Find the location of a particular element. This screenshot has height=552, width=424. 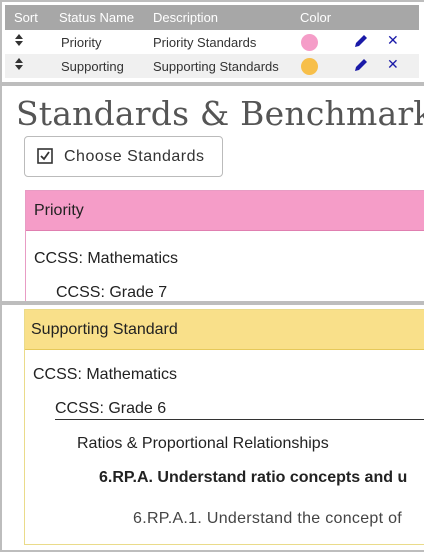

page-title: Standards & Benchmarks is located at coordinates (220, 113).